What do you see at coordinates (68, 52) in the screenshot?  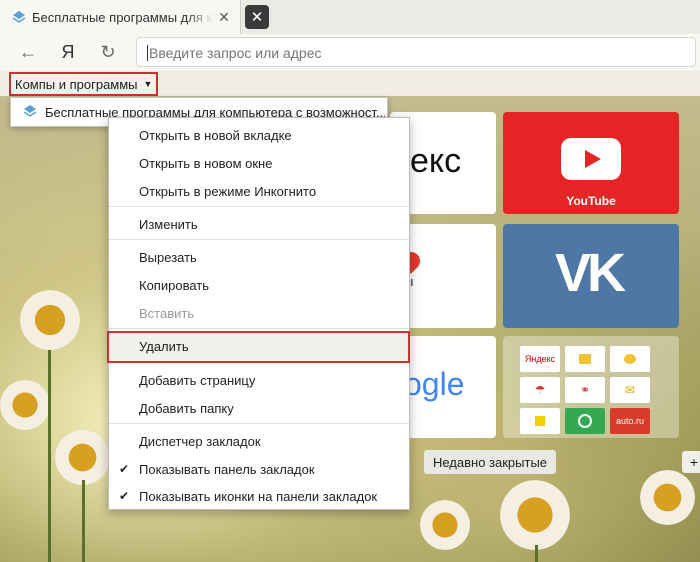 I see `yandex-logo-icon: Я` at bounding box center [68, 52].